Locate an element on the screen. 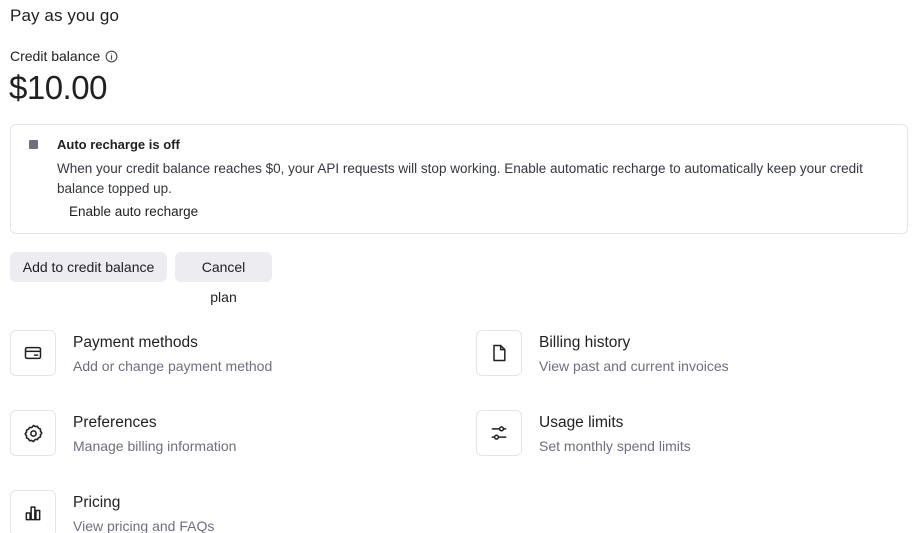 The image size is (918, 533). credit-balance-amount: $10.00 is located at coordinates (58, 87).